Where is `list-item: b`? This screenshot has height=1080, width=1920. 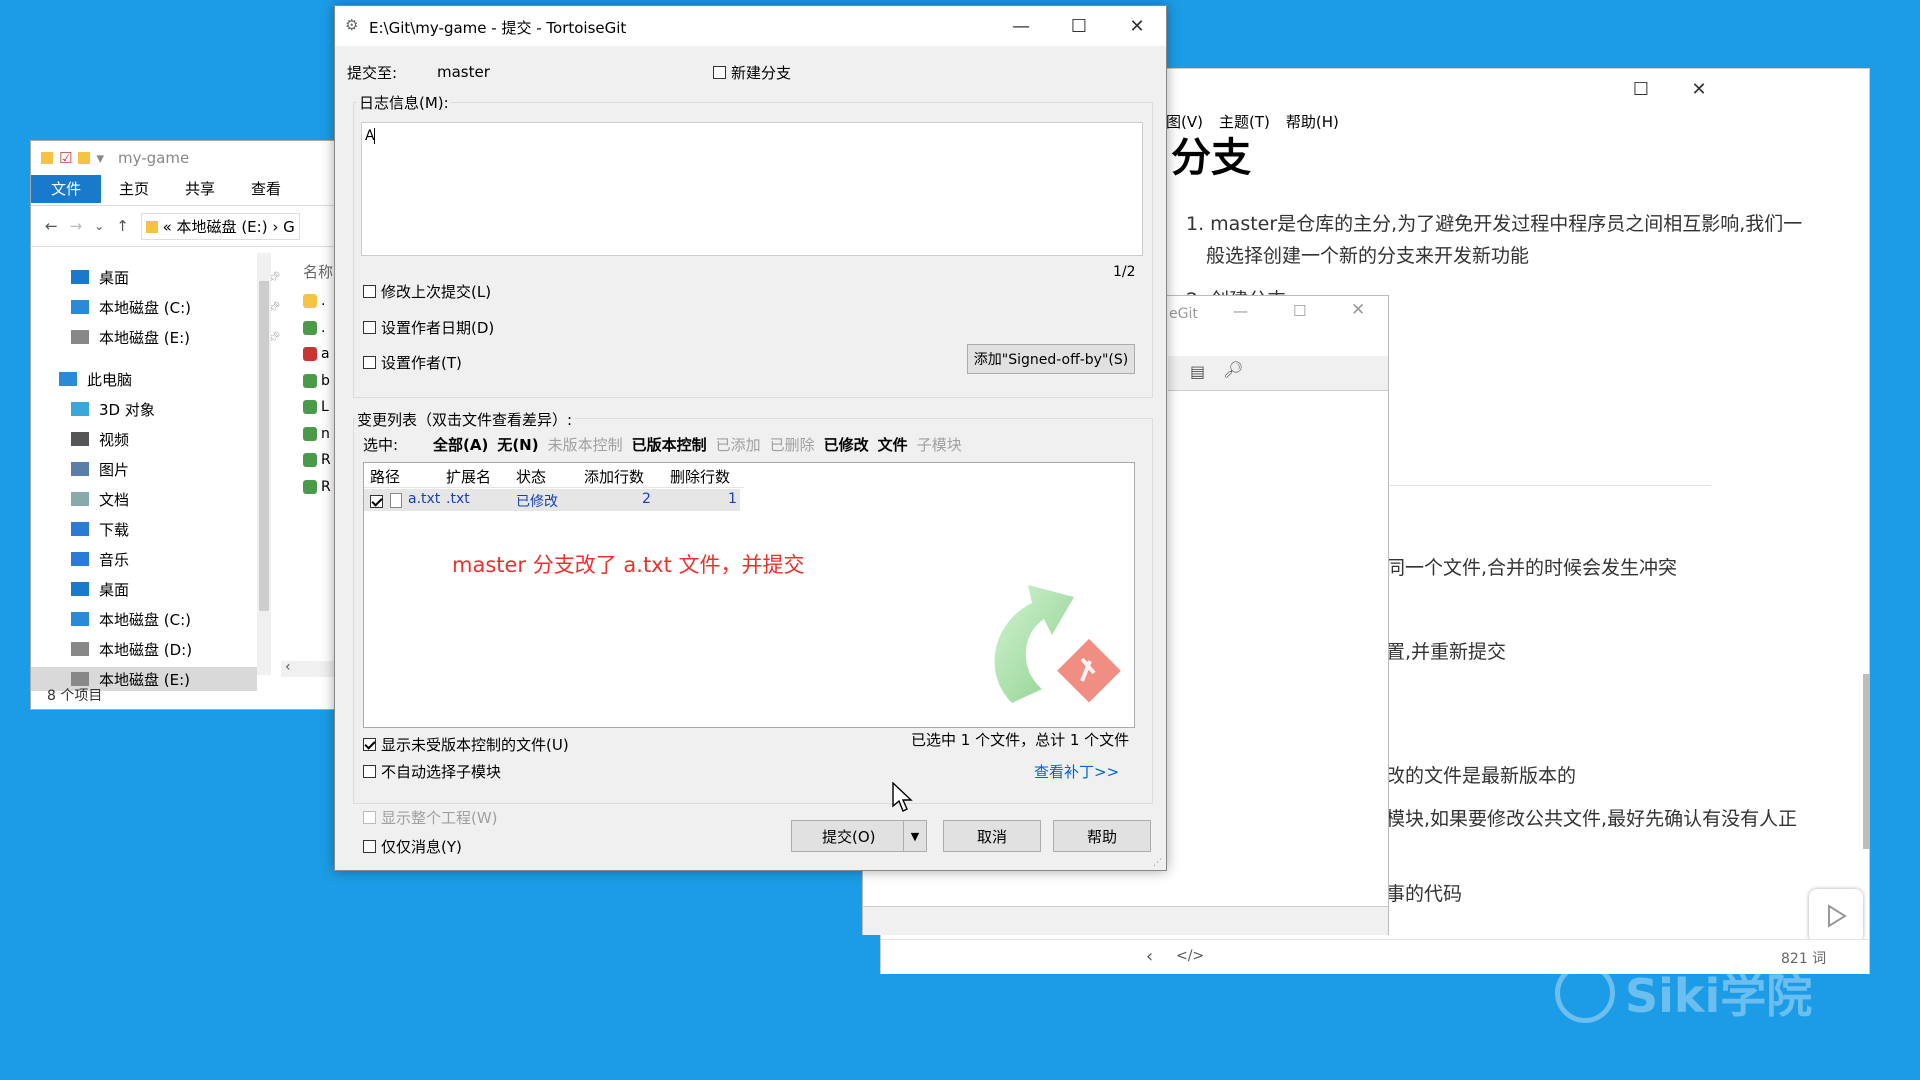 list-item: b is located at coordinates (316, 381).